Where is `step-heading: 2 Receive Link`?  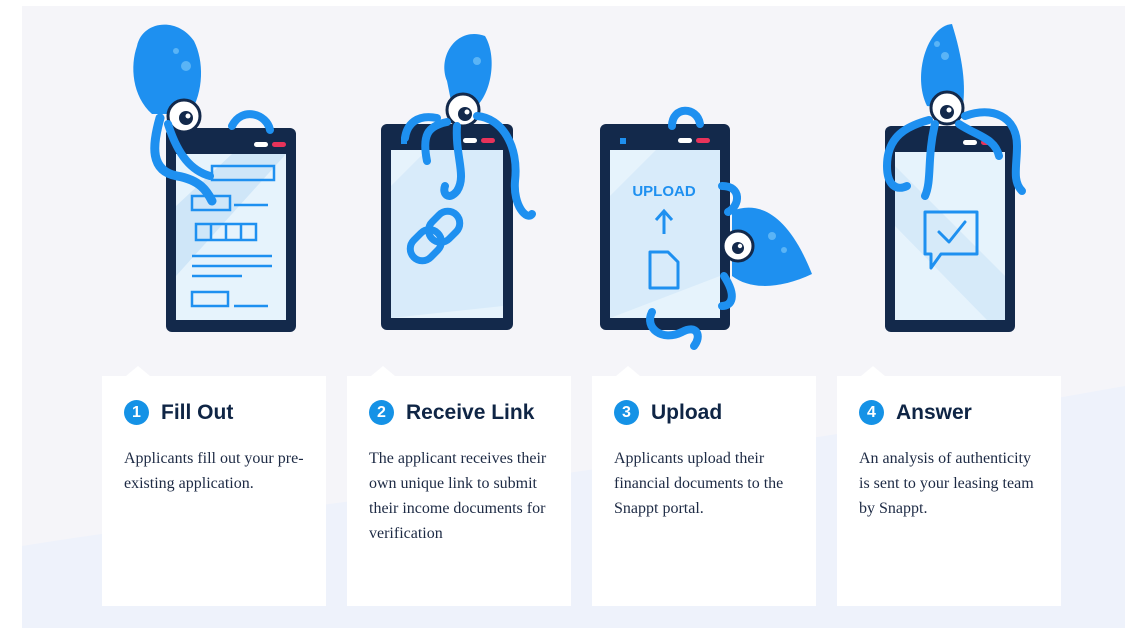 step-heading: 2 Receive Link is located at coordinates (451, 412).